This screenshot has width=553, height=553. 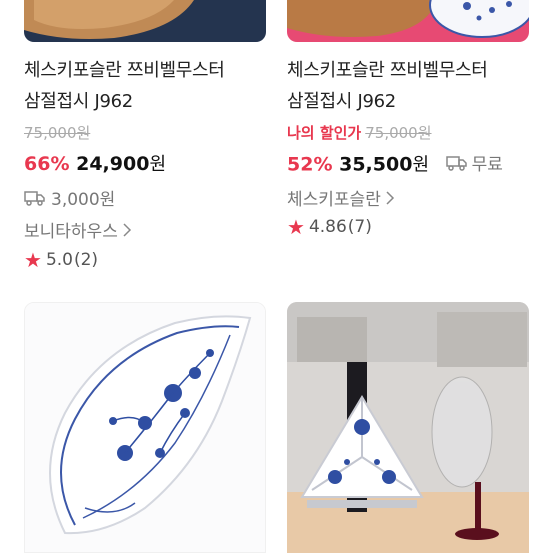 I want to click on review-count: (2), so click(x=86, y=260).